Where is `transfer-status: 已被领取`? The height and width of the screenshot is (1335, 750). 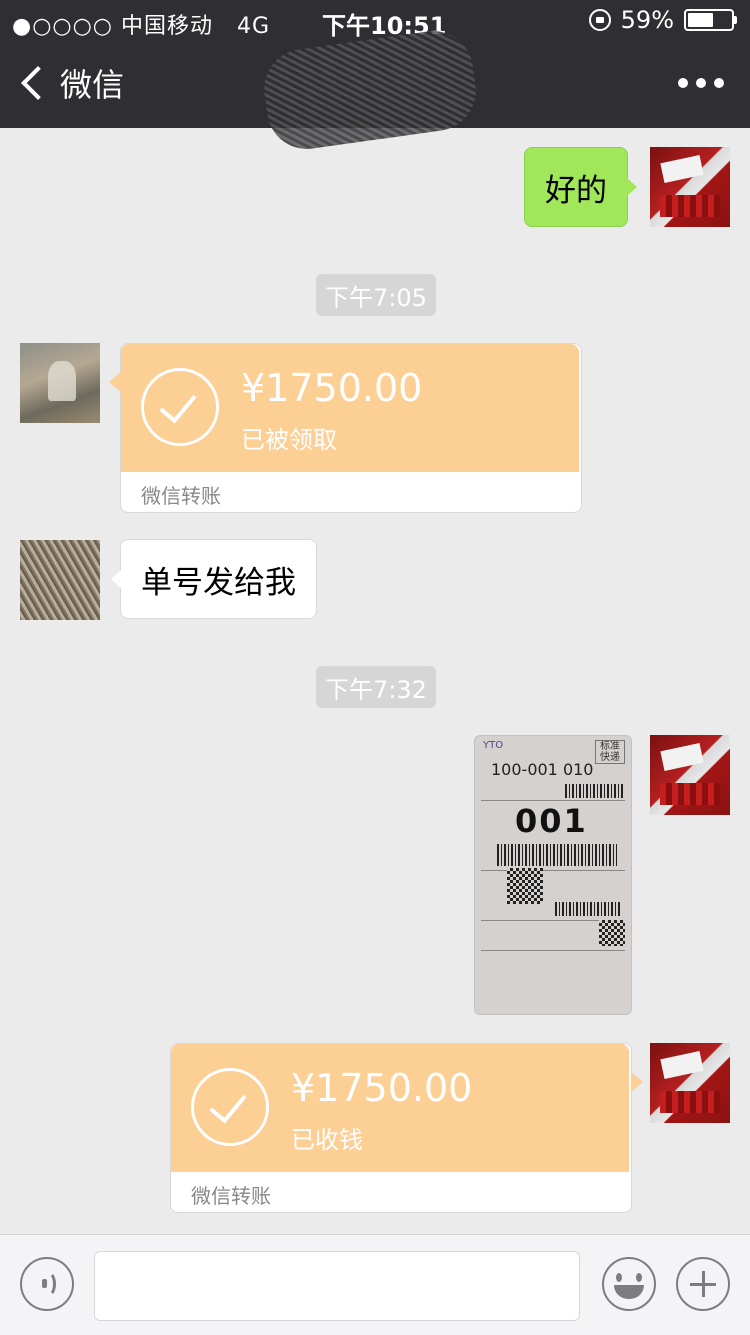
transfer-status: 已被领取 is located at coordinates (289, 440).